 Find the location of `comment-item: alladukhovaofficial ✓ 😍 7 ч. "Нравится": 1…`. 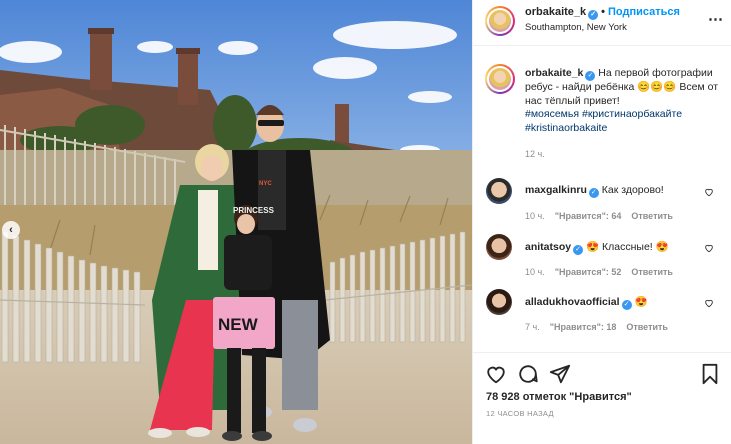

comment-item: alladukhovaofficial ✓ 😍 7 ч. "Нравится": 1… is located at coordinates (602, 314).